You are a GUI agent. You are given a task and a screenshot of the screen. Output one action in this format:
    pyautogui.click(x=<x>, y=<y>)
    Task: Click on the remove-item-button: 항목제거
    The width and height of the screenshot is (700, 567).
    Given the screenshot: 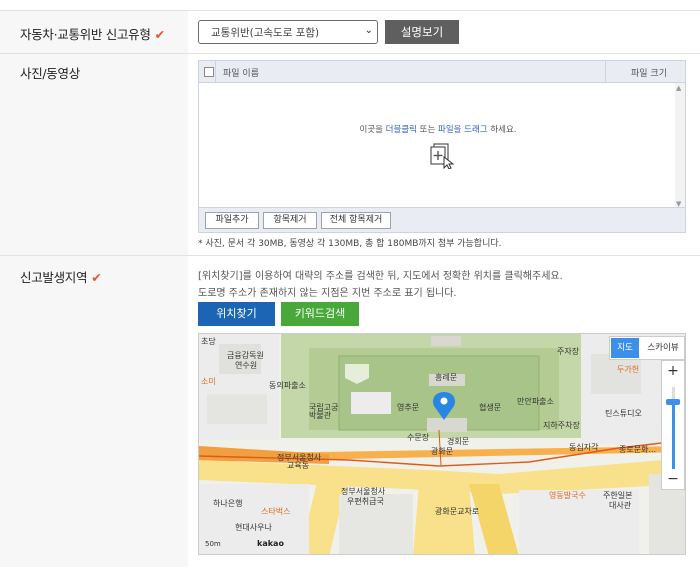 What is the action you would take?
    pyautogui.click(x=290, y=220)
    